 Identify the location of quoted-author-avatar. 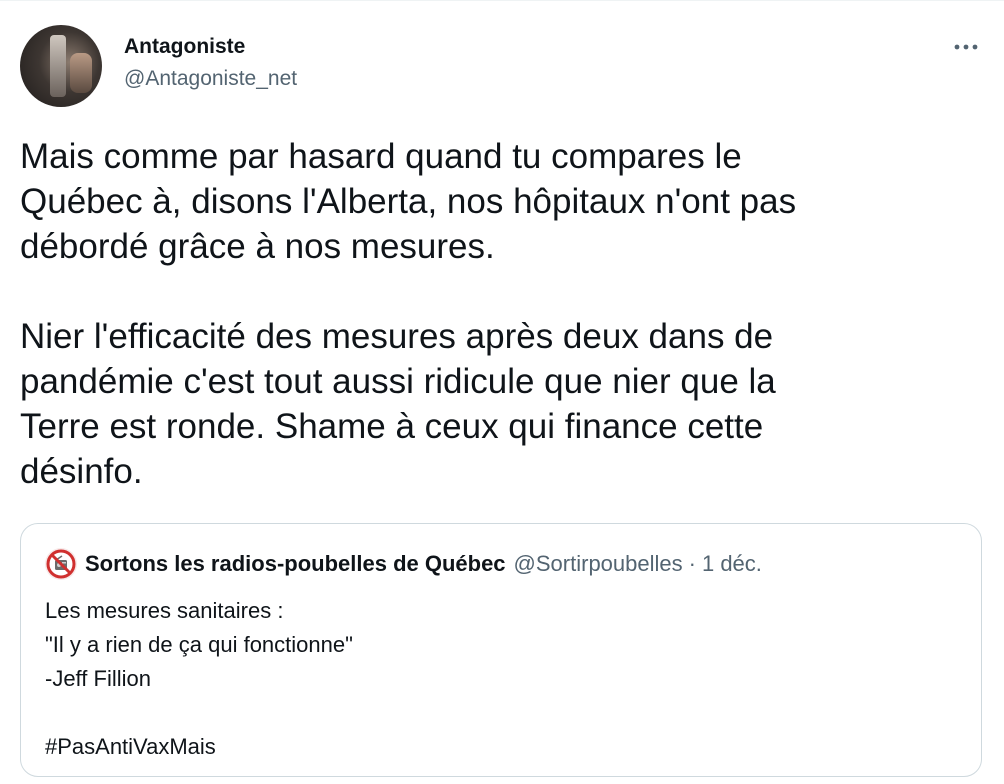
(61, 564).